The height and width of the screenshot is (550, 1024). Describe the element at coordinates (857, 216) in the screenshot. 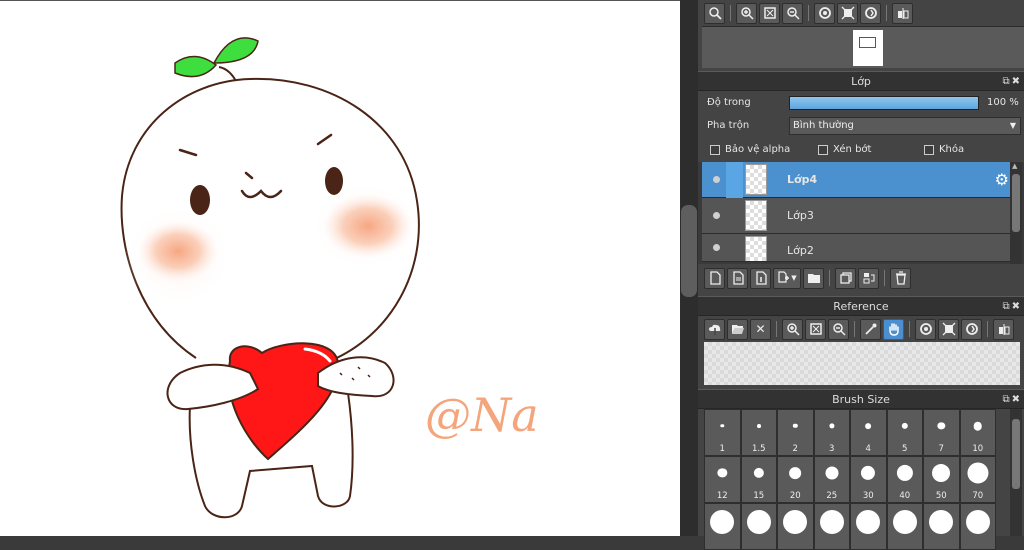

I see `layer-row: Lớp3` at that location.